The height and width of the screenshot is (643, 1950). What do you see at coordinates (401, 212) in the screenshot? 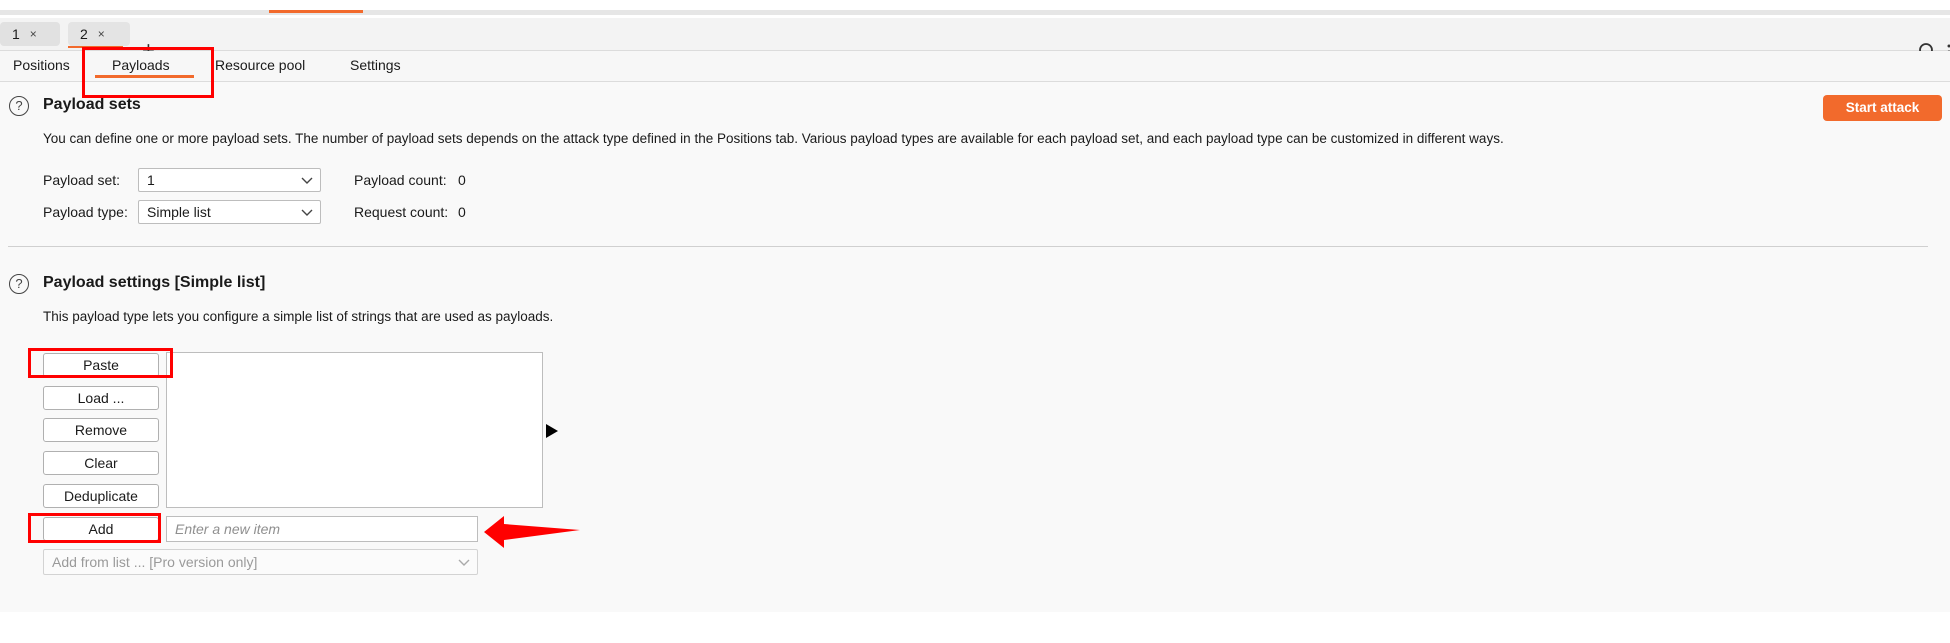
I see `request-count-label: Request count:` at bounding box center [401, 212].